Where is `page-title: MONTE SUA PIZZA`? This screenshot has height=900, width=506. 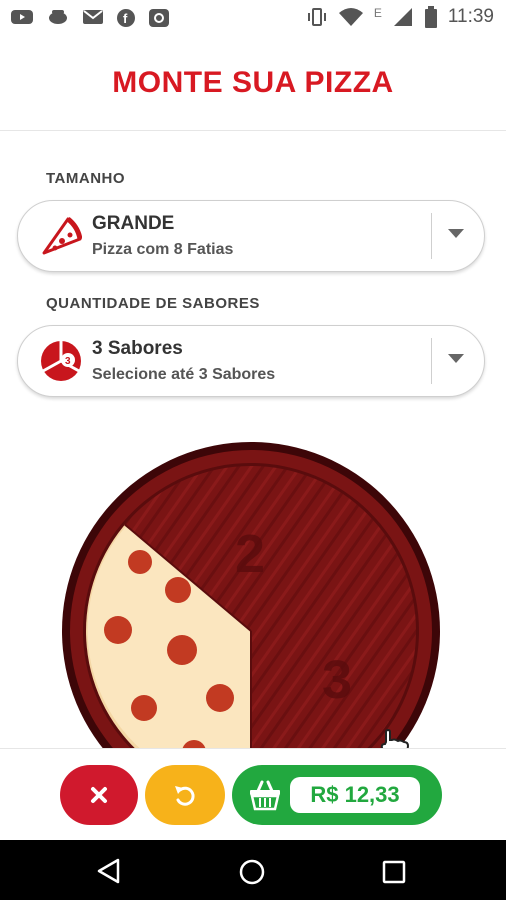
page-title: MONTE SUA PIZZA is located at coordinates (253, 82).